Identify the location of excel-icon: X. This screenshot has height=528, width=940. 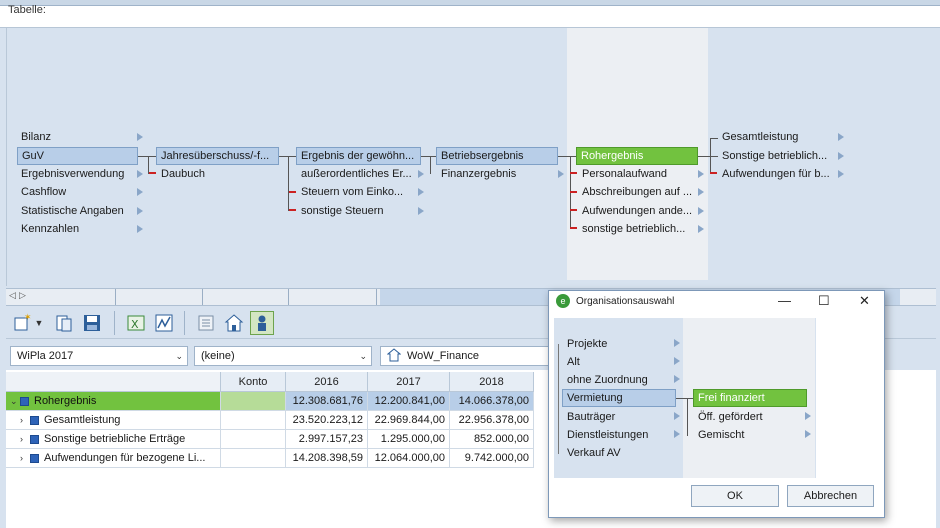
(136, 323).